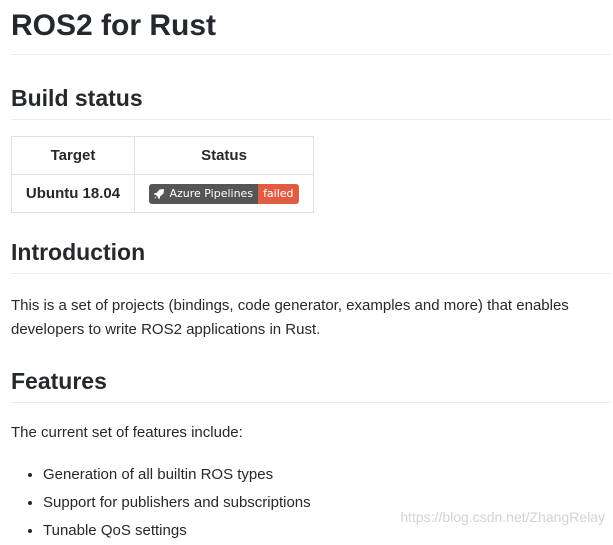  Describe the element at coordinates (159, 194) in the screenshot. I see `azure-pipelines-icon` at that location.